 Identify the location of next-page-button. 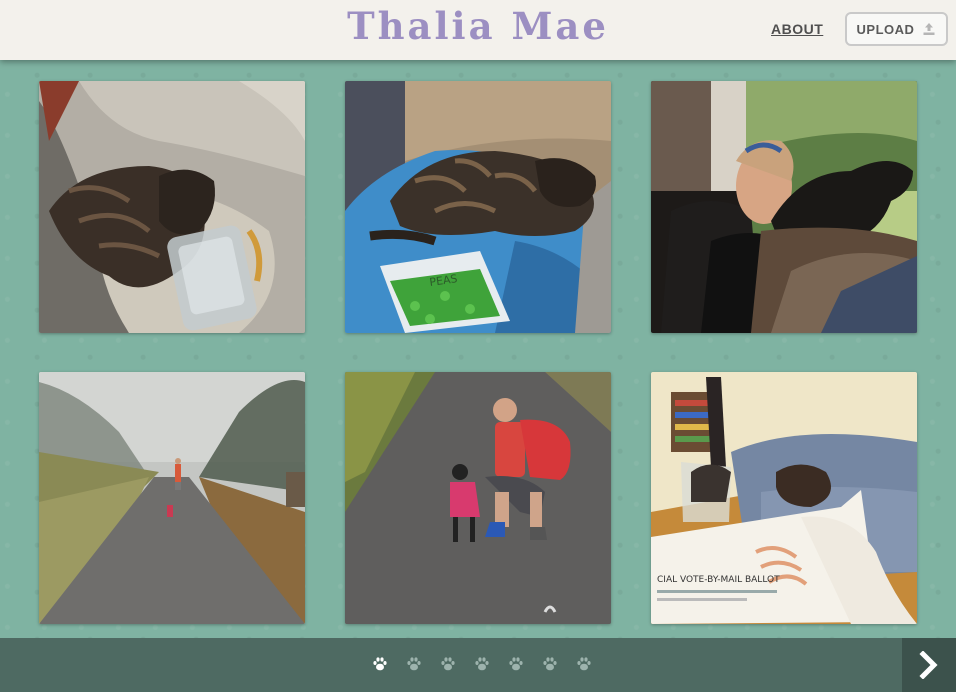
(929, 665).